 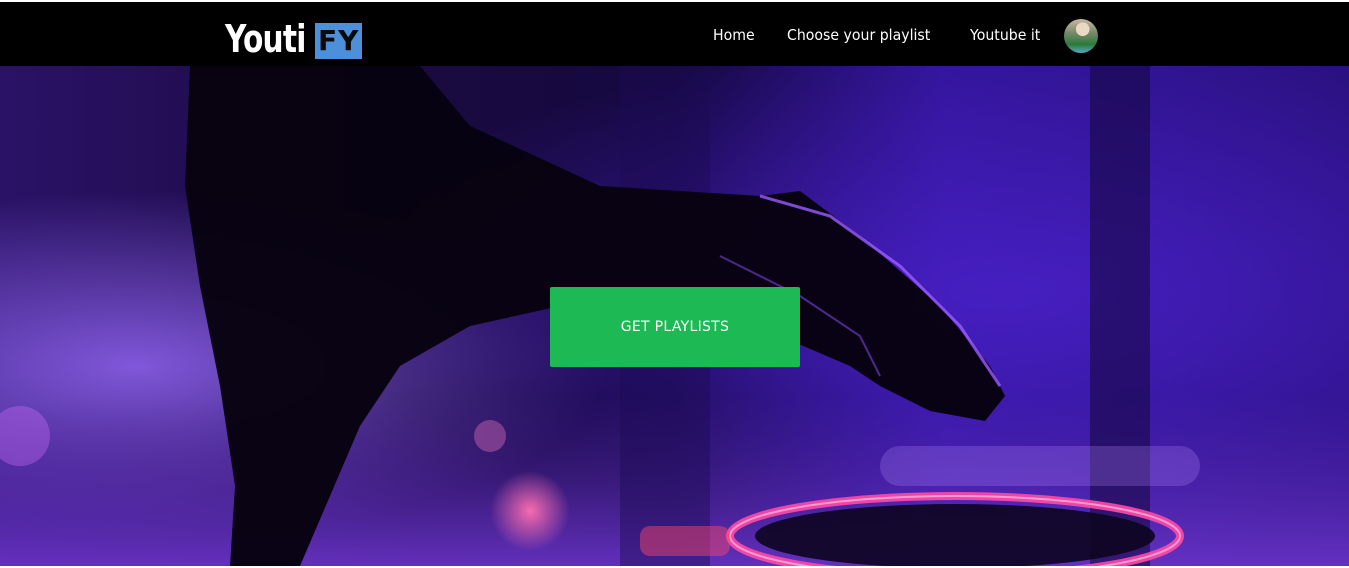 I want to click on get-playlists-button: GET PLAYLISTS, so click(x=675, y=327).